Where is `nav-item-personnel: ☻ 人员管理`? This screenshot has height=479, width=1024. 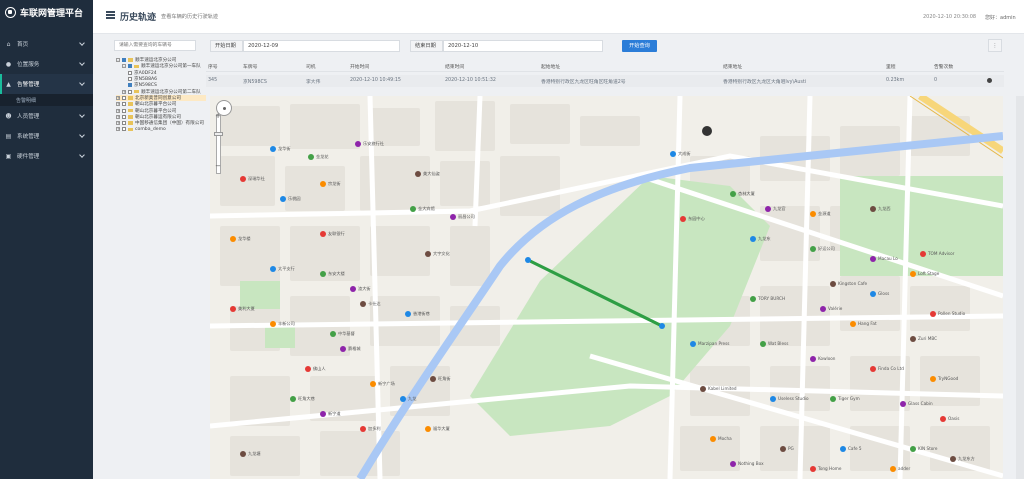
nav-item-personnel: ☻ 人员管理 is located at coordinates (46, 116).